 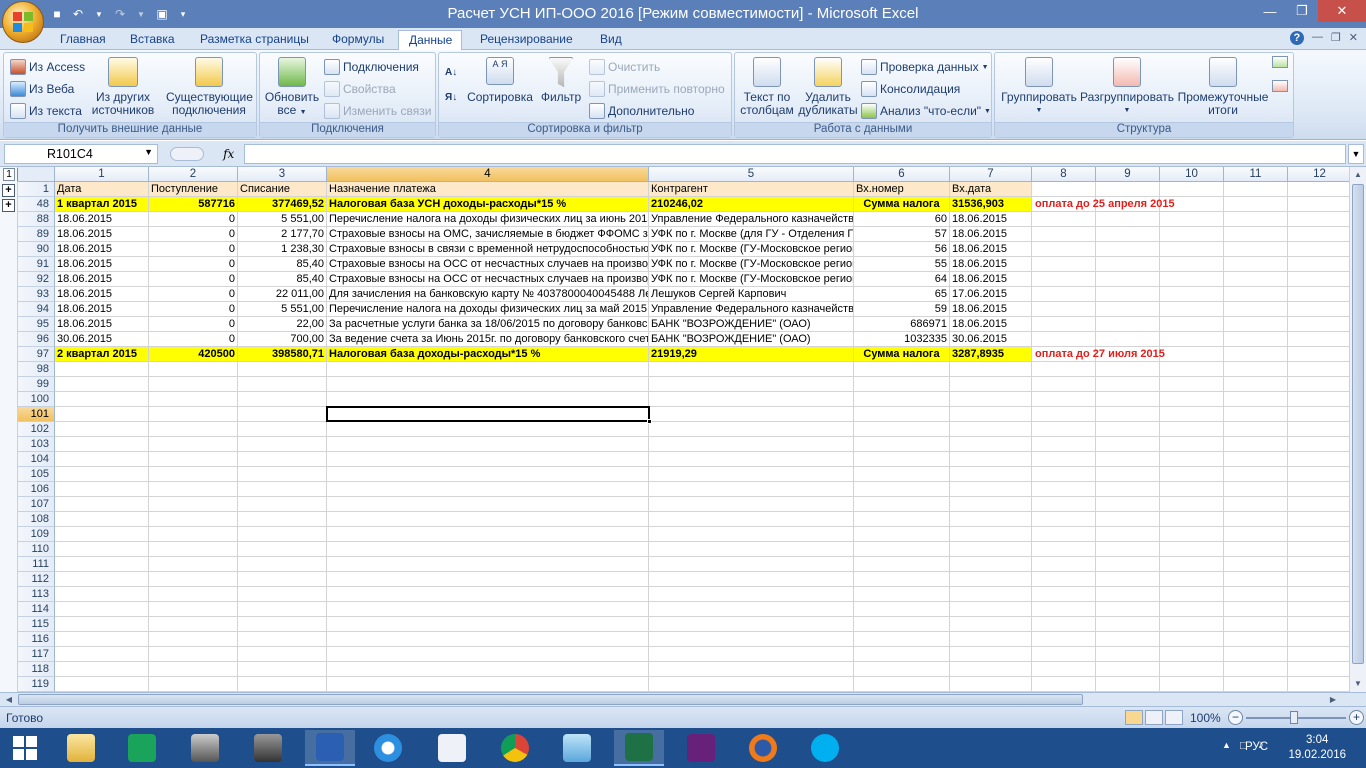 I want to click on cell: 210246,02, so click(x=751, y=204).